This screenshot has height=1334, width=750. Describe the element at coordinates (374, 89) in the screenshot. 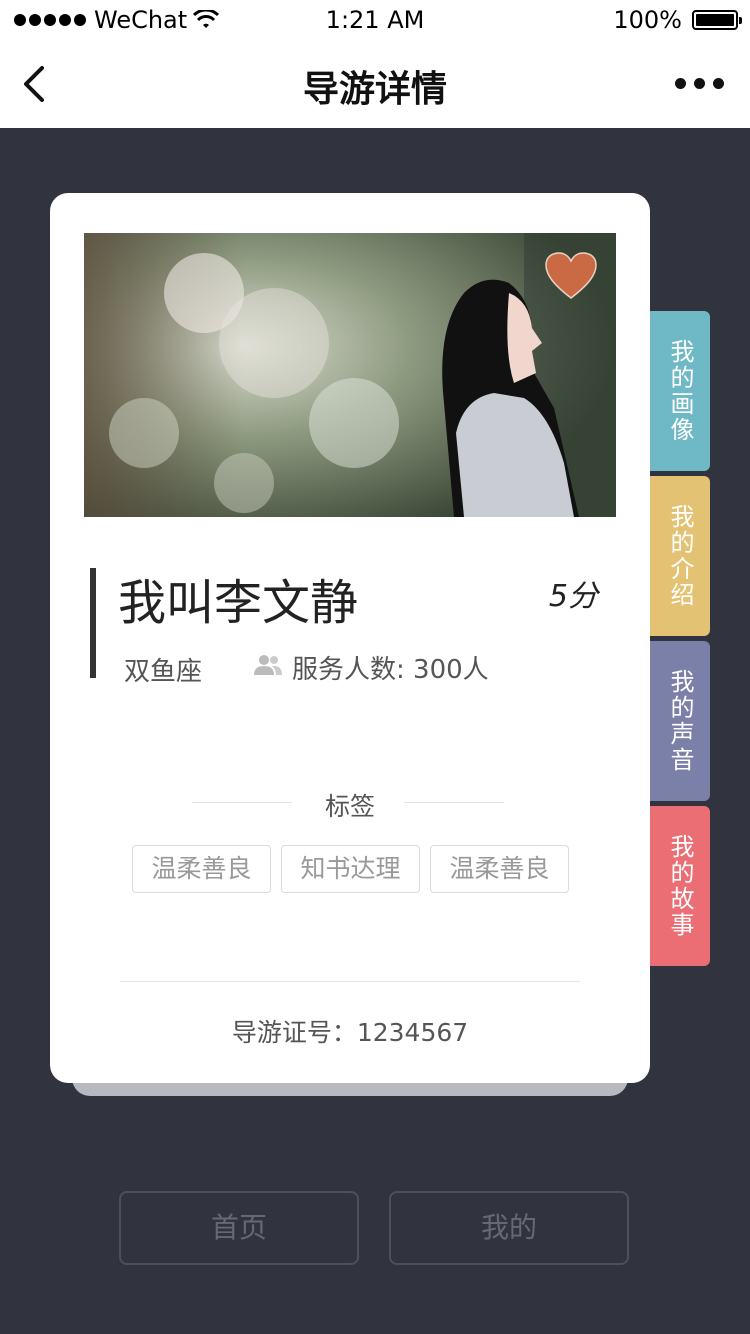

I see `page-title: 导游详情` at that location.